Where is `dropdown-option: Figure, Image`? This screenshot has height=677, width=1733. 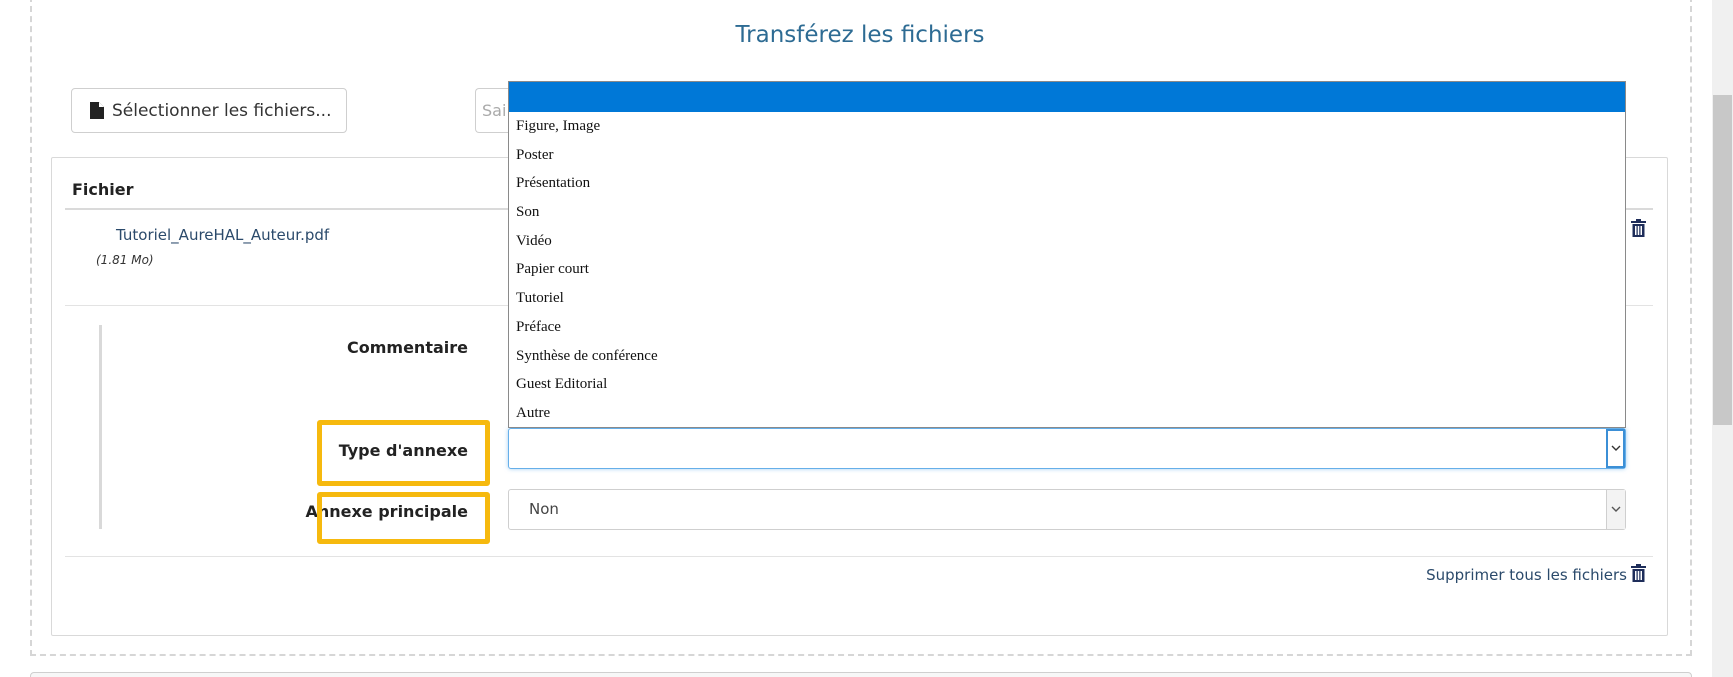 dropdown-option: Figure, Image is located at coordinates (1067, 126).